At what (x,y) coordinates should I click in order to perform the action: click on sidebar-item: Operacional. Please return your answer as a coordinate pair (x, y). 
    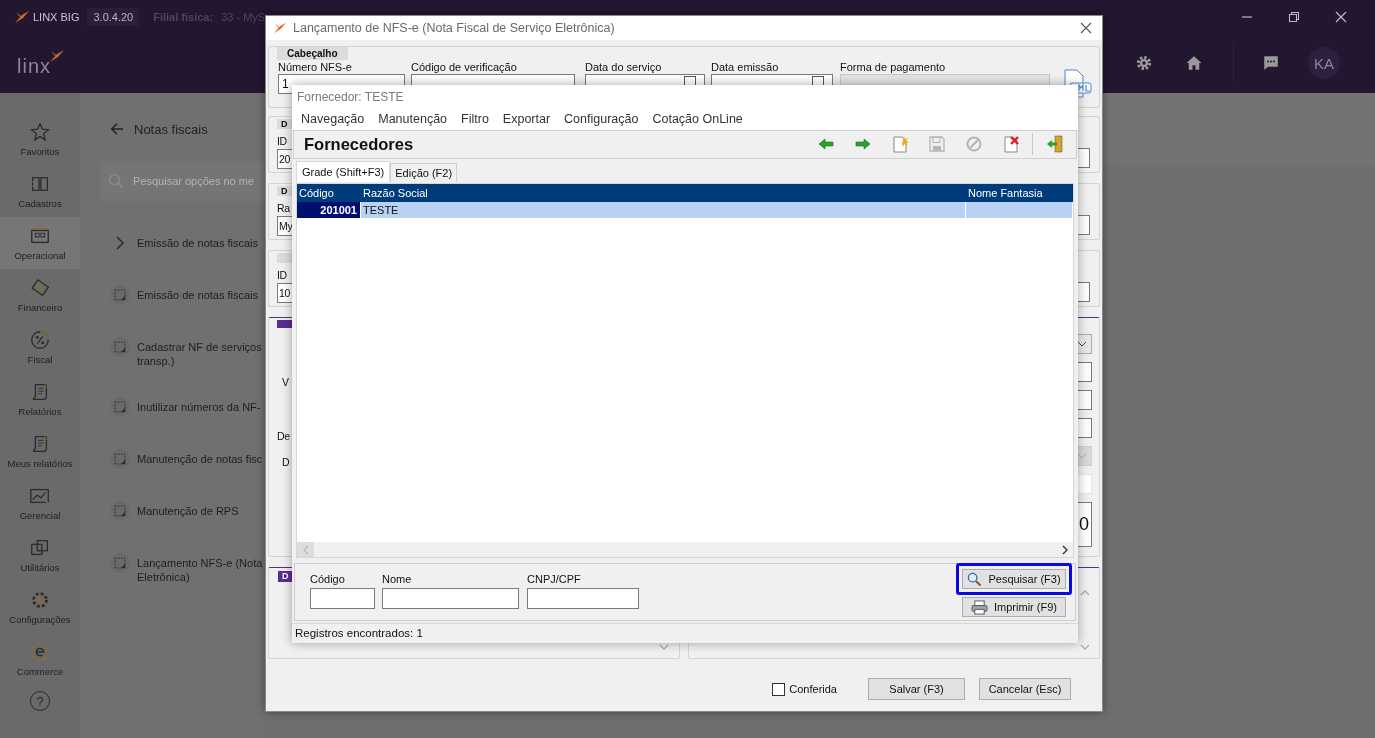
    Looking at the image, I should click on (40, 243).